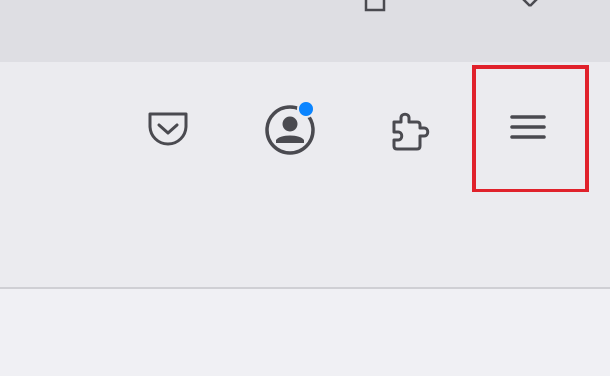 This screenshot has height=376, width=610. I want to click on pocket-icon, so click(168, 129).